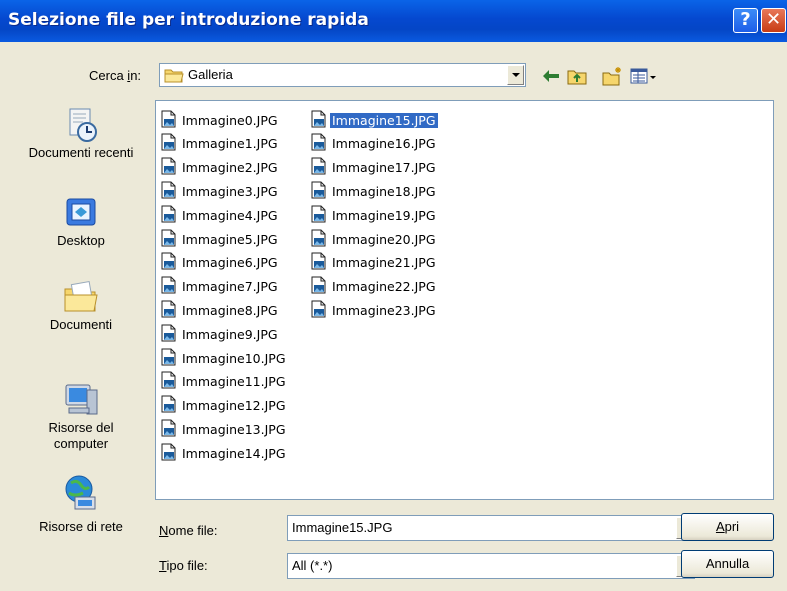 This screenshot has height=591, width=787. What do you see at coordinates (727, 564) in the screenshot?
I see `cancel-button: Annulla` at bounding box center [727, 564].